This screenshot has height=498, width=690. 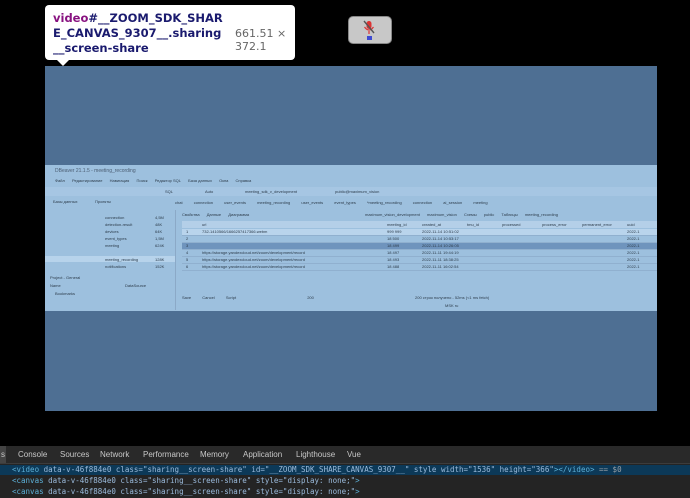 I want to click on editor-tab: meeting, so click(x=480, y=202).